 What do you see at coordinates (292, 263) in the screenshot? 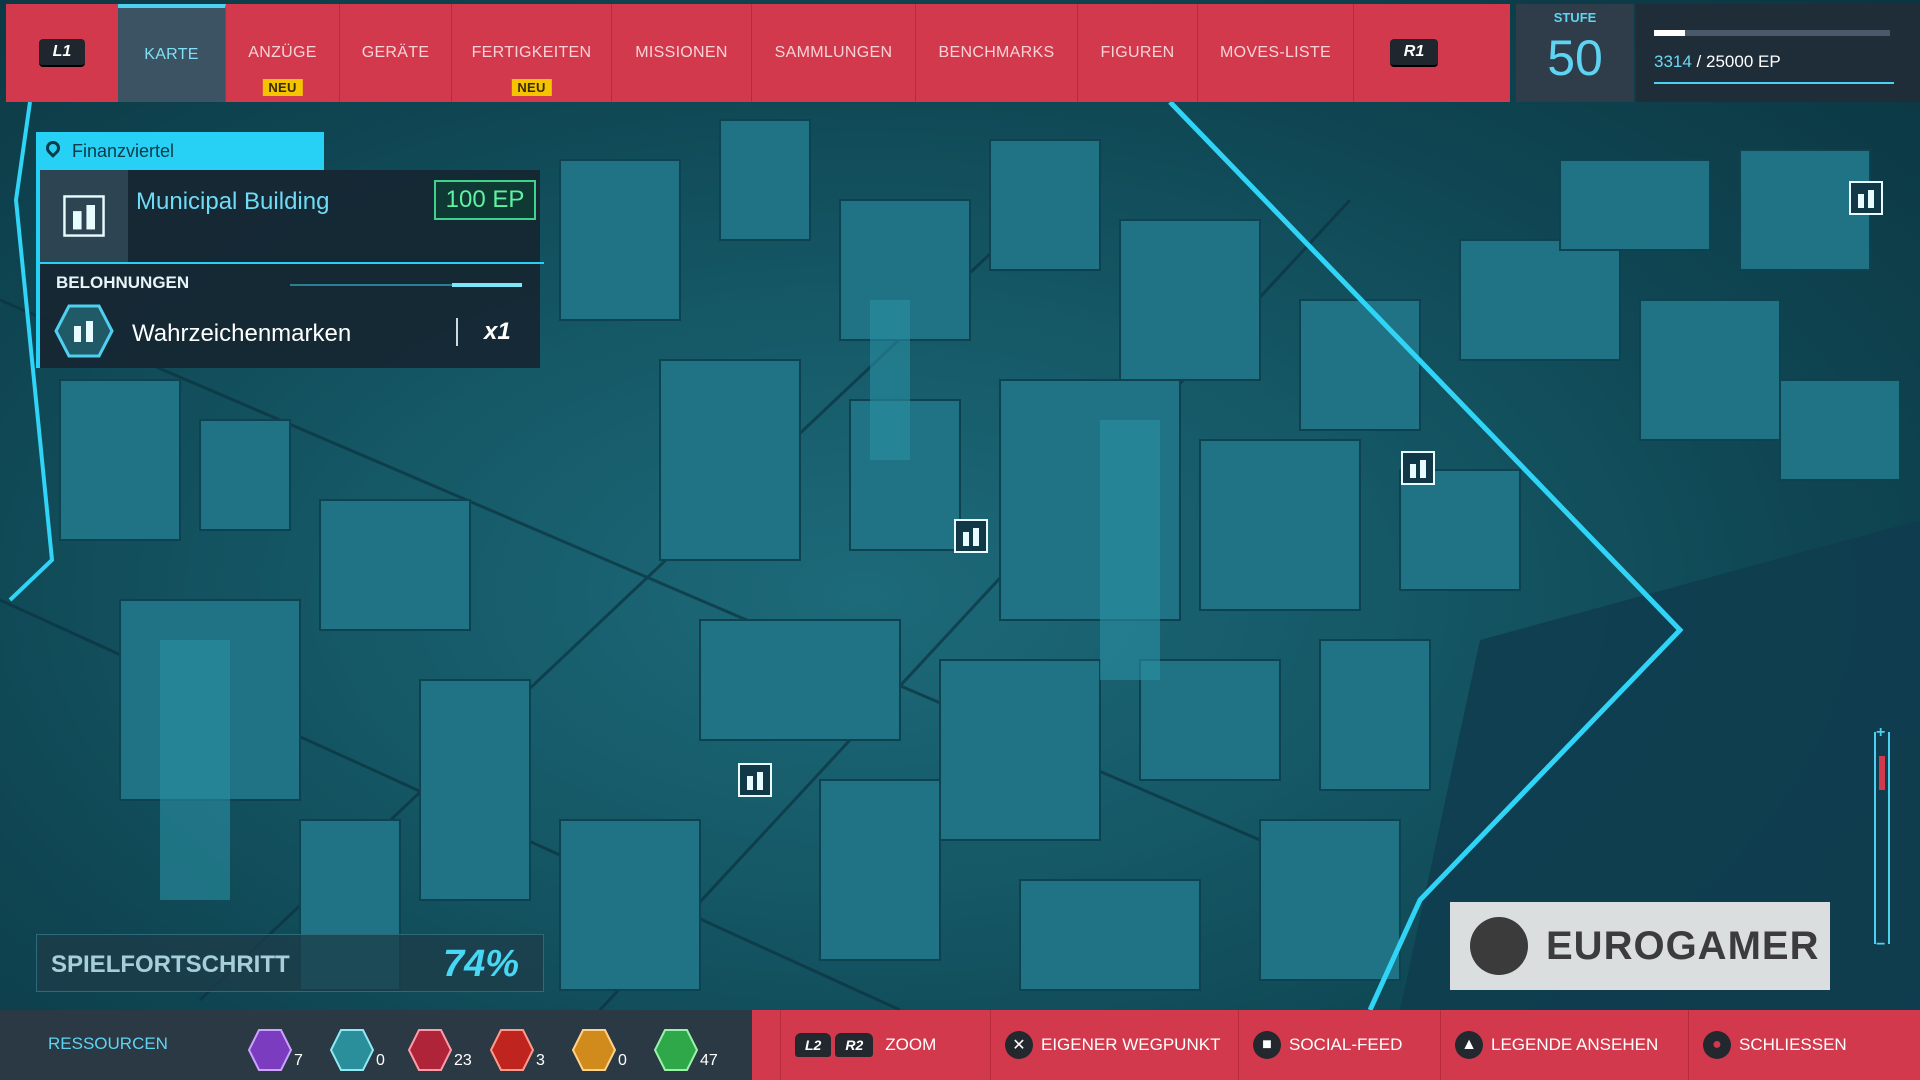
I see `divider` at bounding box center [292, 263].